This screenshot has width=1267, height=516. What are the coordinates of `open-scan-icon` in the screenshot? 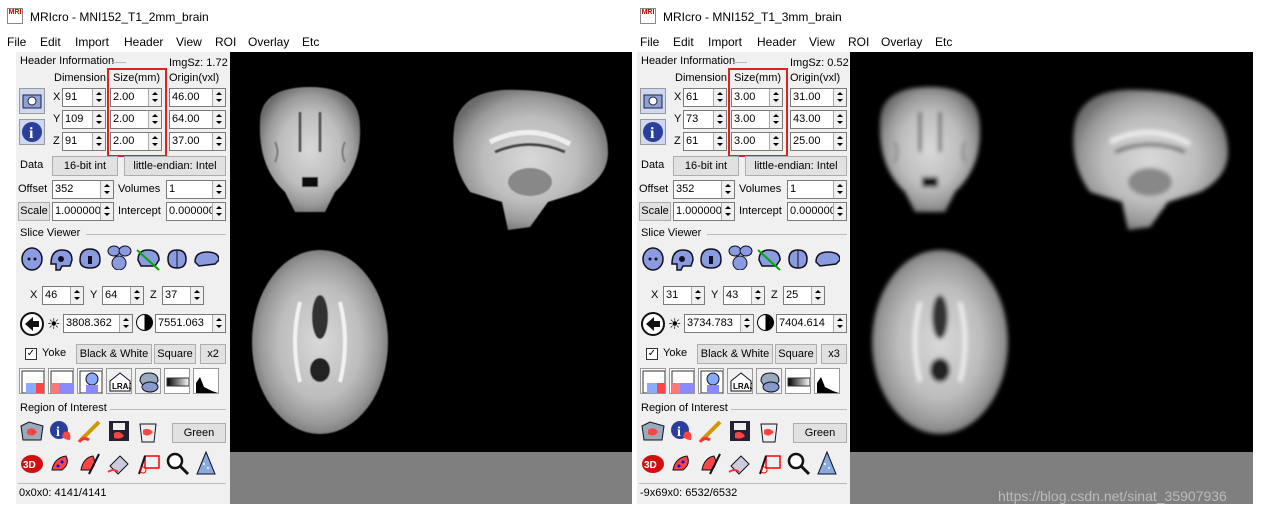 It's located at (653, 101).